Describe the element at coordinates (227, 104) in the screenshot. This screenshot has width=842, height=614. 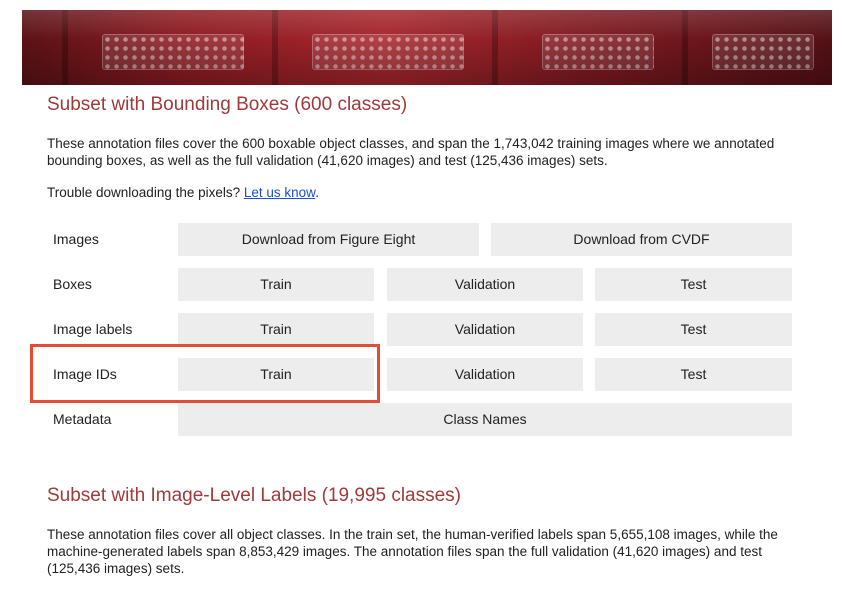
I see `section-title-bounding-boxes: Subset with Bounding Boxes (600 classes)` at that location.